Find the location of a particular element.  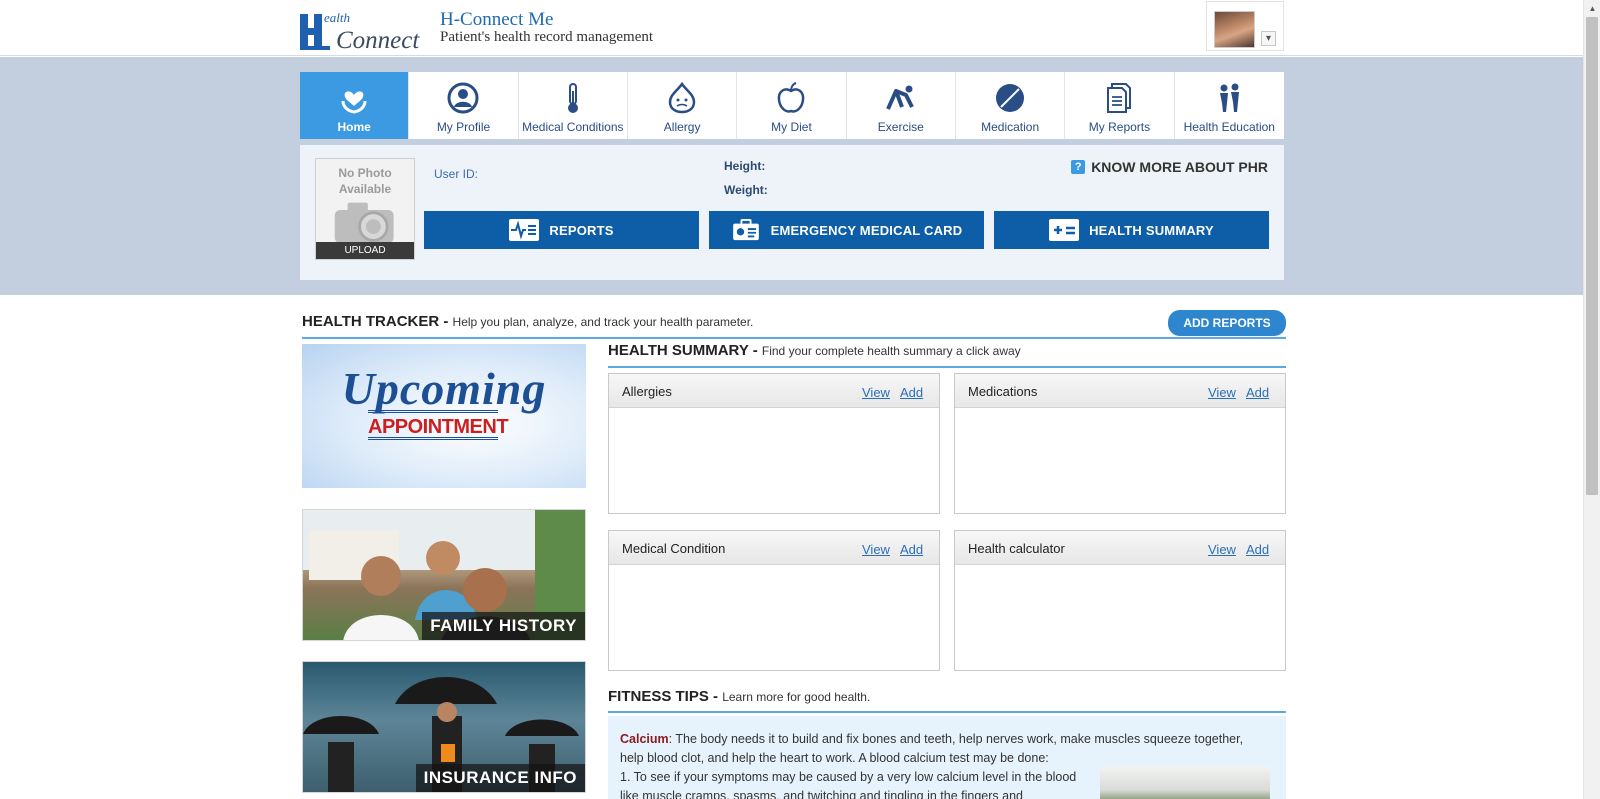

view-health-calculator-link: View is located at coordinates (1222, 549).